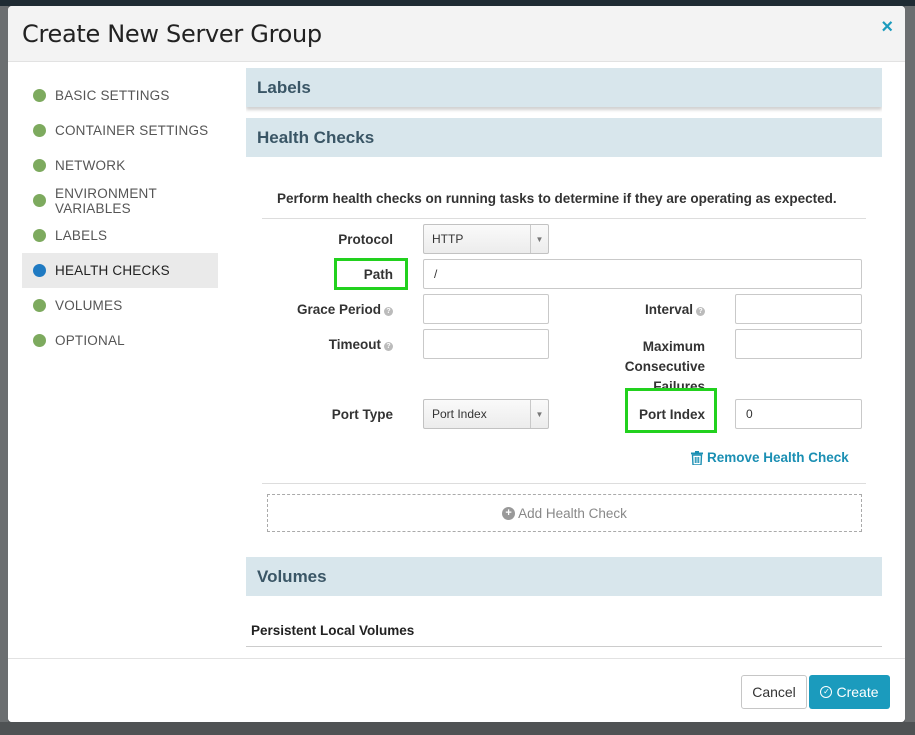 This screenshot has height=735, width=915. What do you see at coordinates (486, 344) in the screenshot?
I see `timeout-input` at bounding box center [486, 344].